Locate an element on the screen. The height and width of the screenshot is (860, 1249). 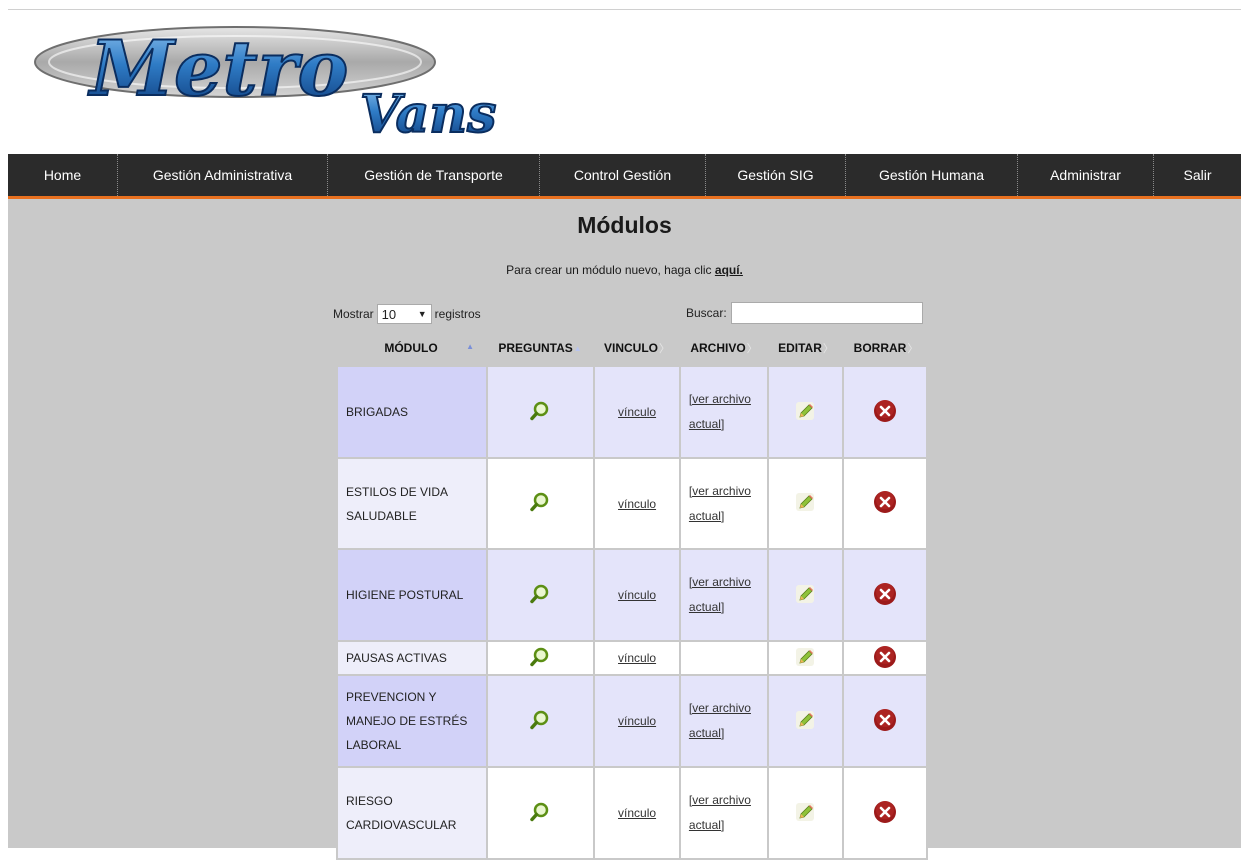
header-vinculo-label: VINCULO is located at coordinates (631, 348).